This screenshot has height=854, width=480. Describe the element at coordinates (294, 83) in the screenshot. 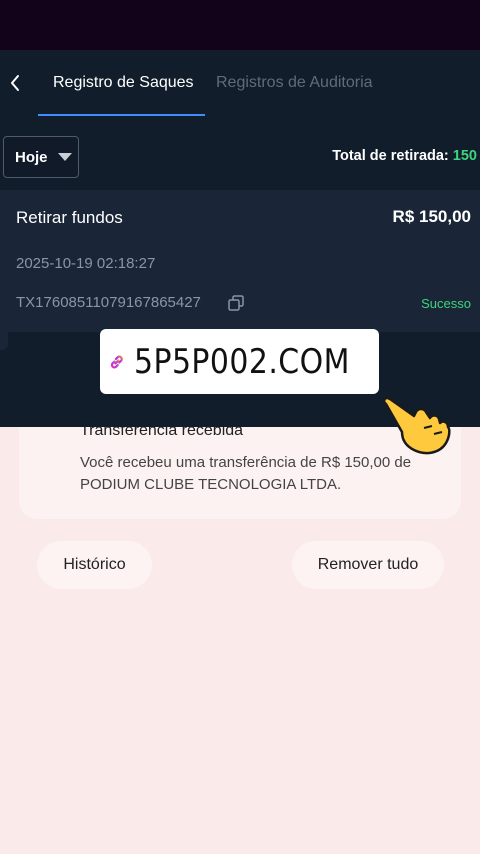

I see `tab-audit-records: Registros de Auditoria` at that location.